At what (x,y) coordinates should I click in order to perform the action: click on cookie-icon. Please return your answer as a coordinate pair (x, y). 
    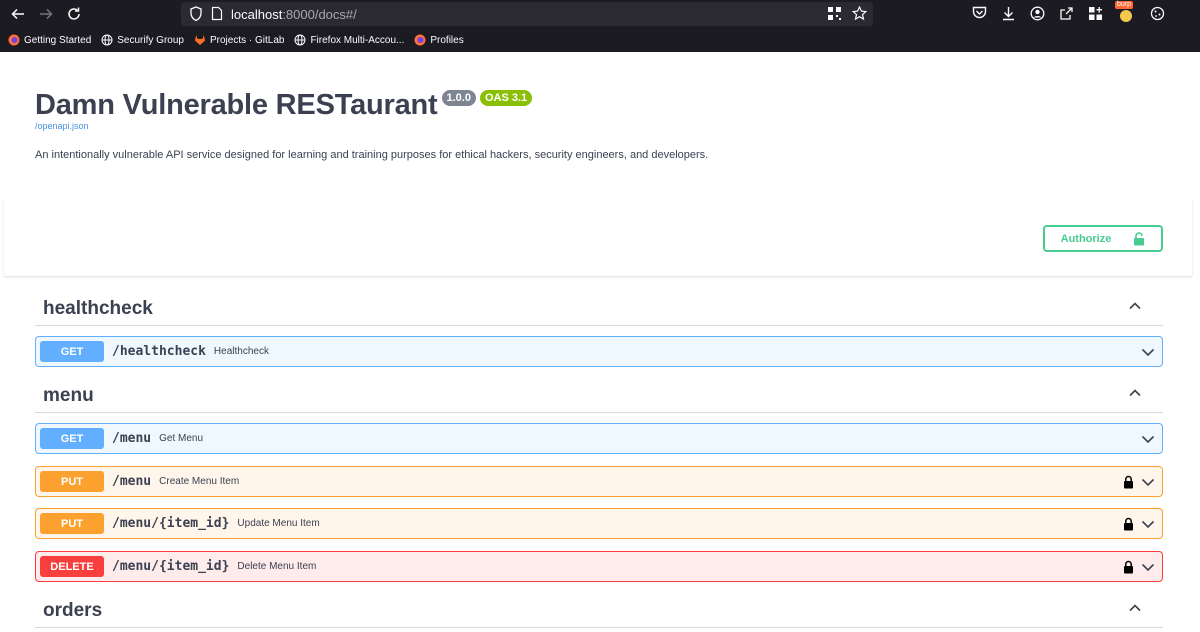
    Looking at the image, I should click on (1157, 13).